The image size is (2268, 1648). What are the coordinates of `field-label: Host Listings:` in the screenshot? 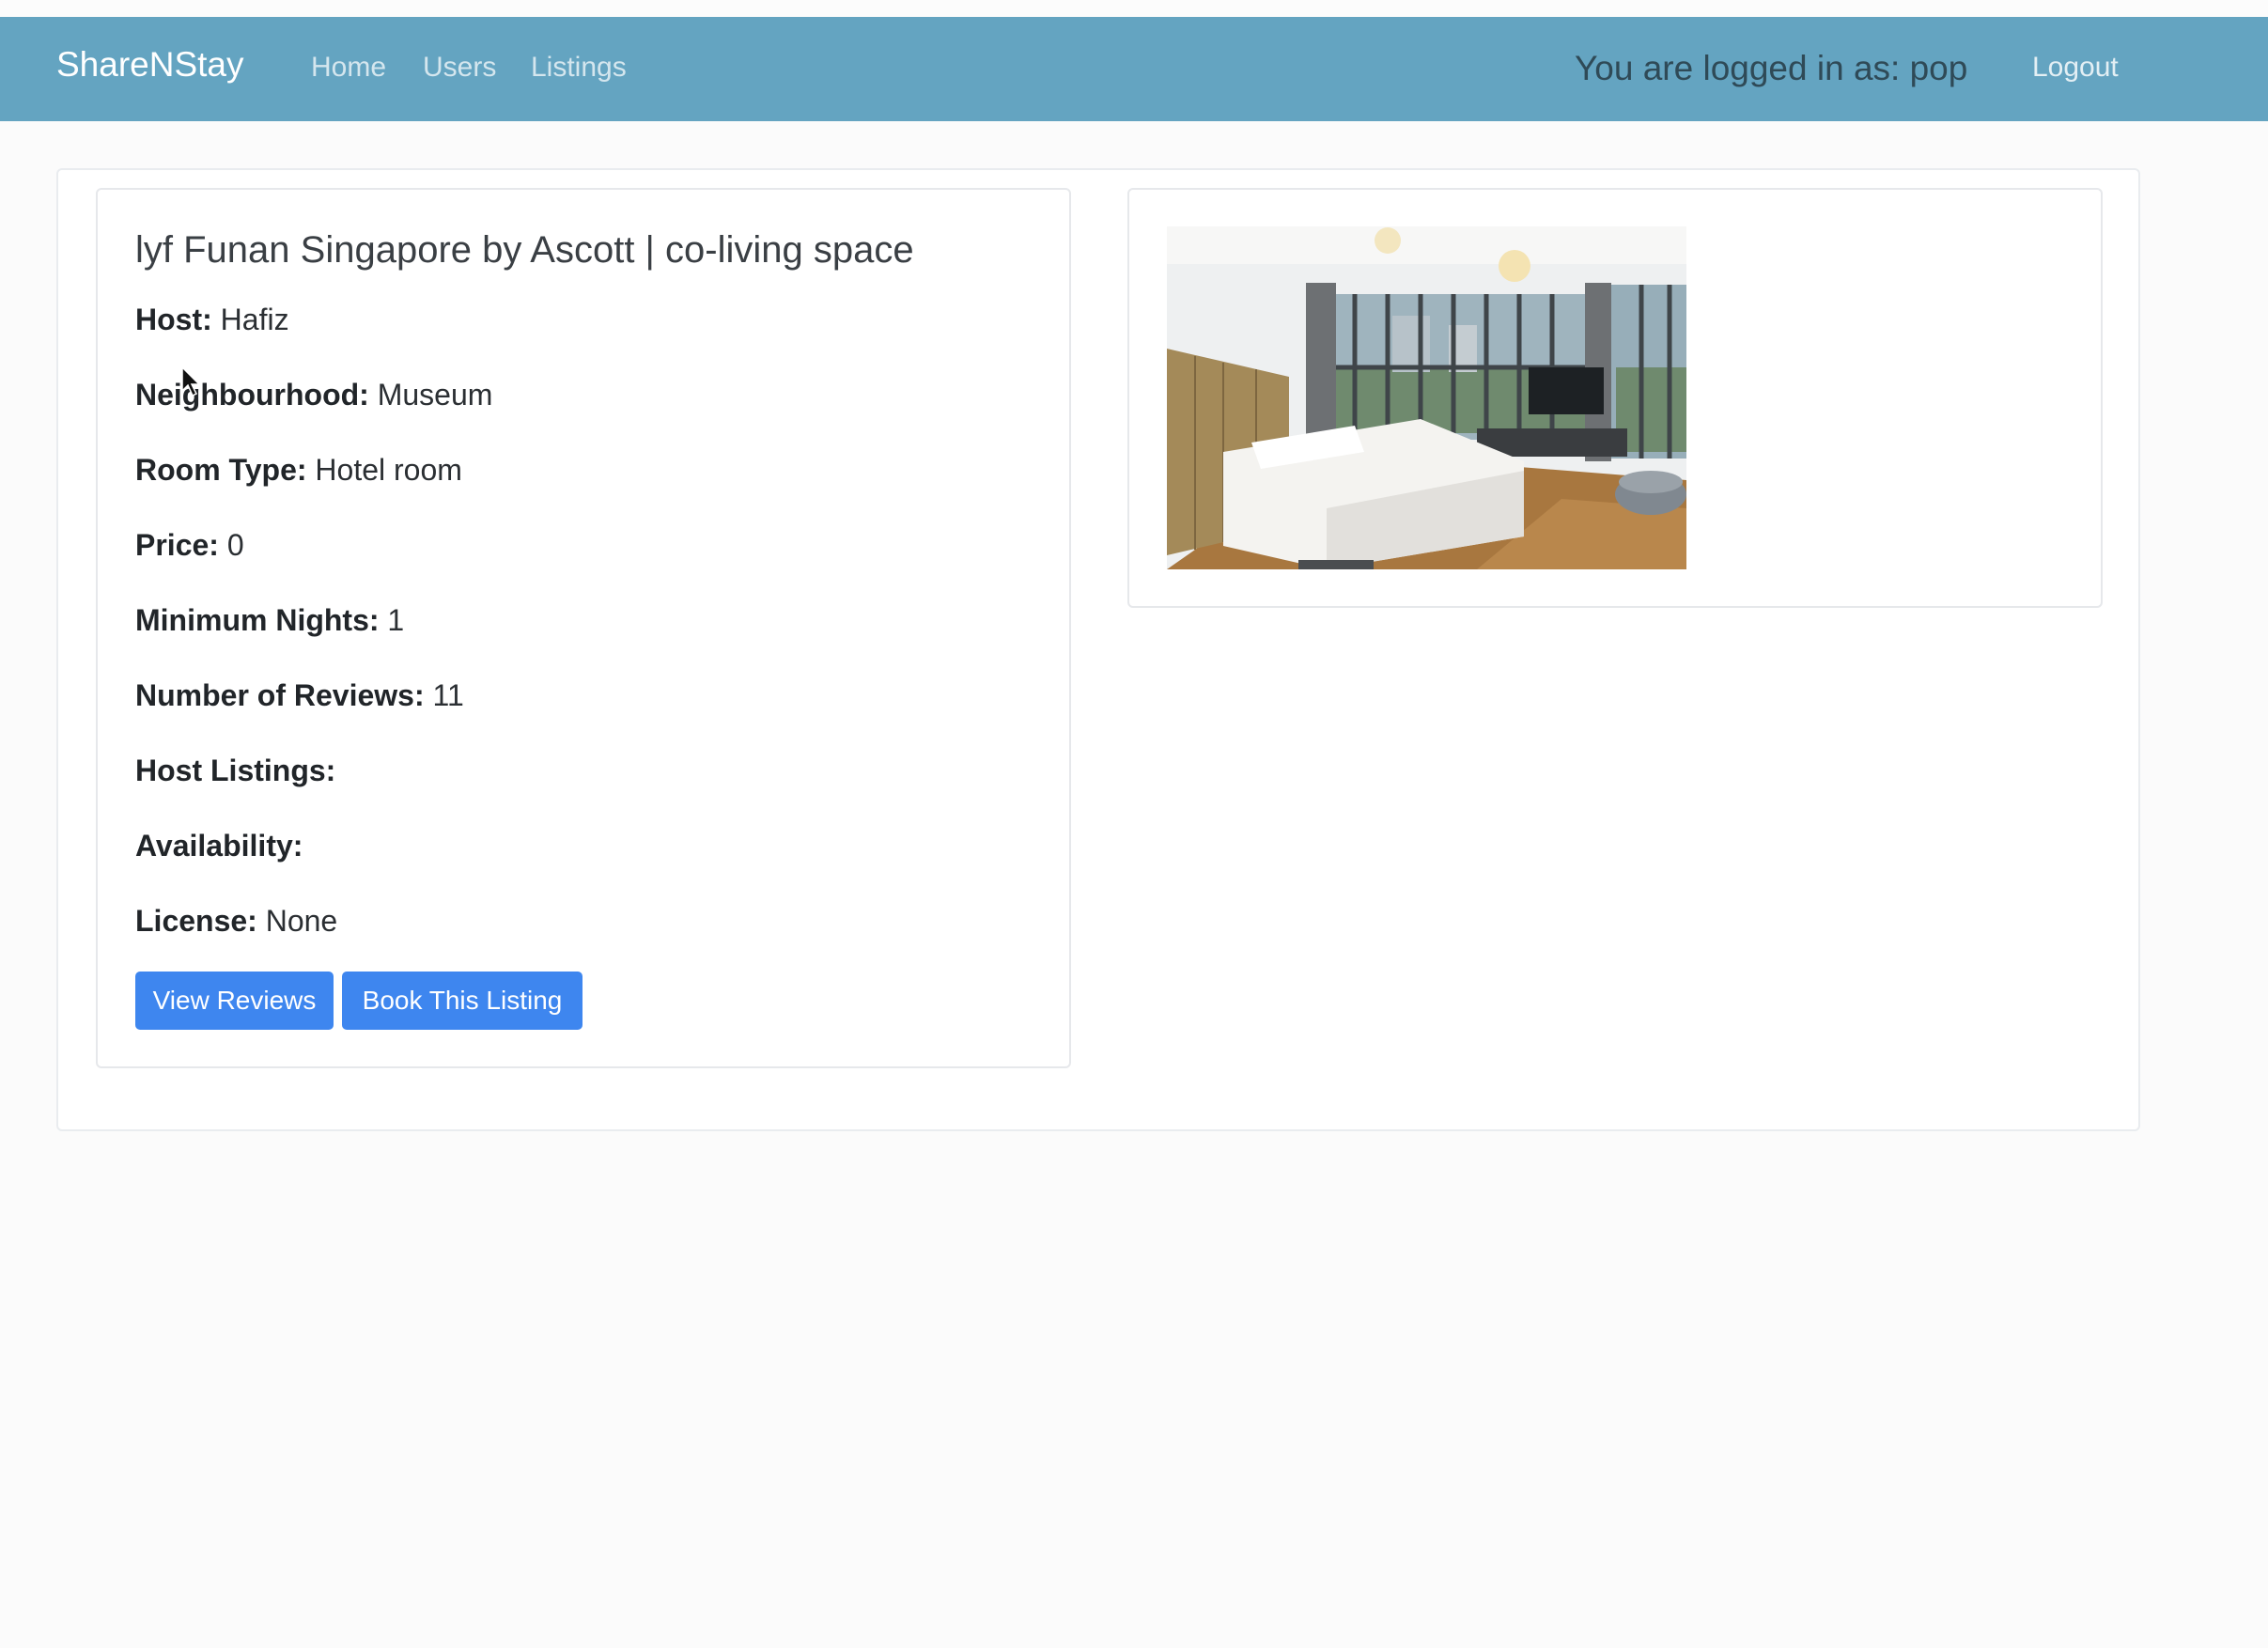 It's located at (235, 770).